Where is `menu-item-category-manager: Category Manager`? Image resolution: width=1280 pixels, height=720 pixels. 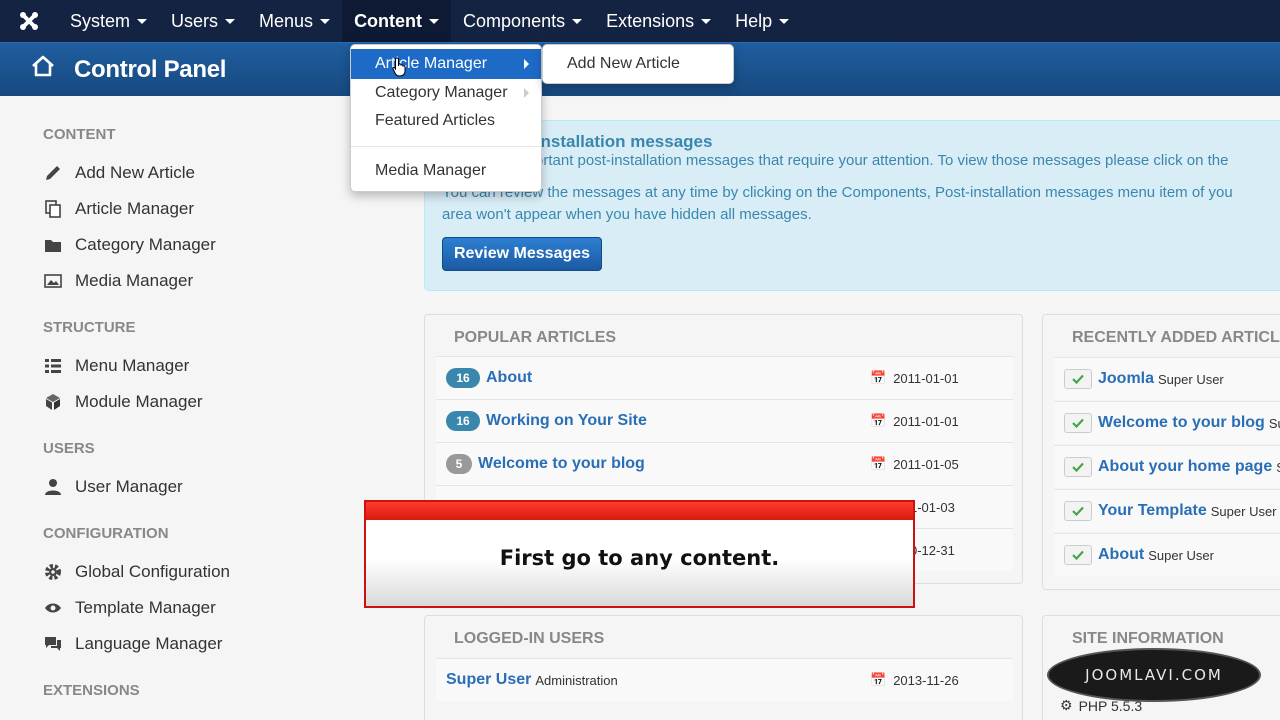
menu-item-category-manager: Category Manager is located at coordinates (446, 93).